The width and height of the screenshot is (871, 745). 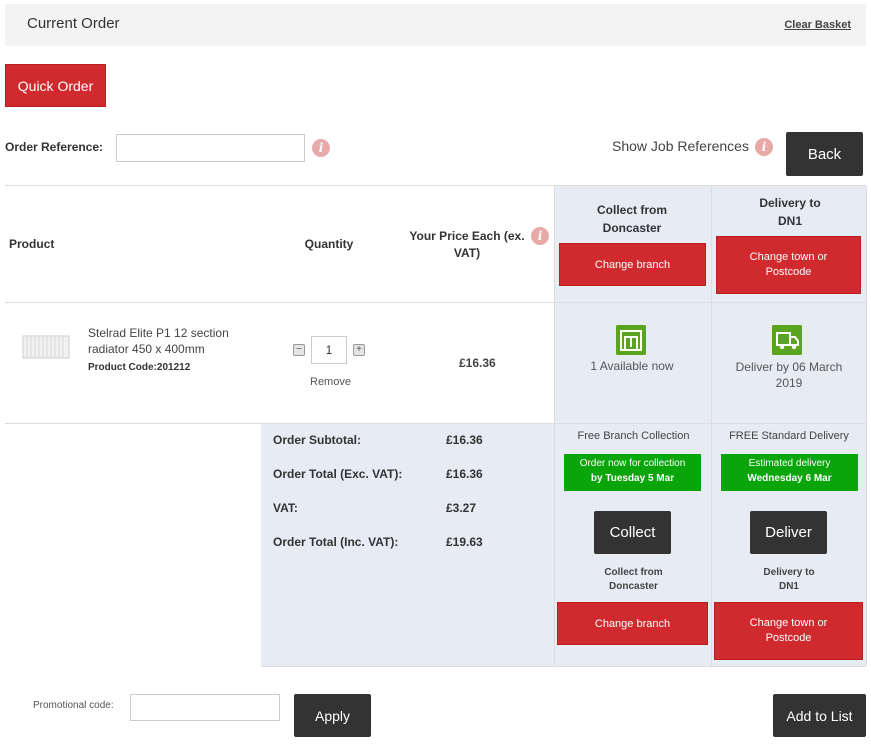 What do you see at coordinates (54, 147) in the screenshot?
I see `order-reference-label: Order Reference:` at bounding box center [54, 147].